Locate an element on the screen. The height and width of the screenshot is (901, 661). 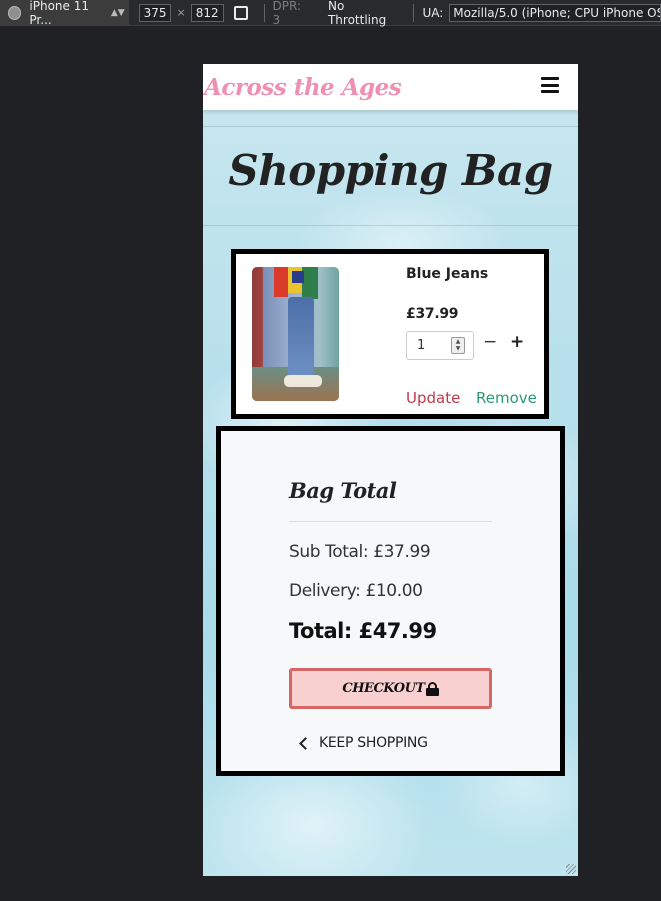
increment-button: + is located at coordinates (517, 342).